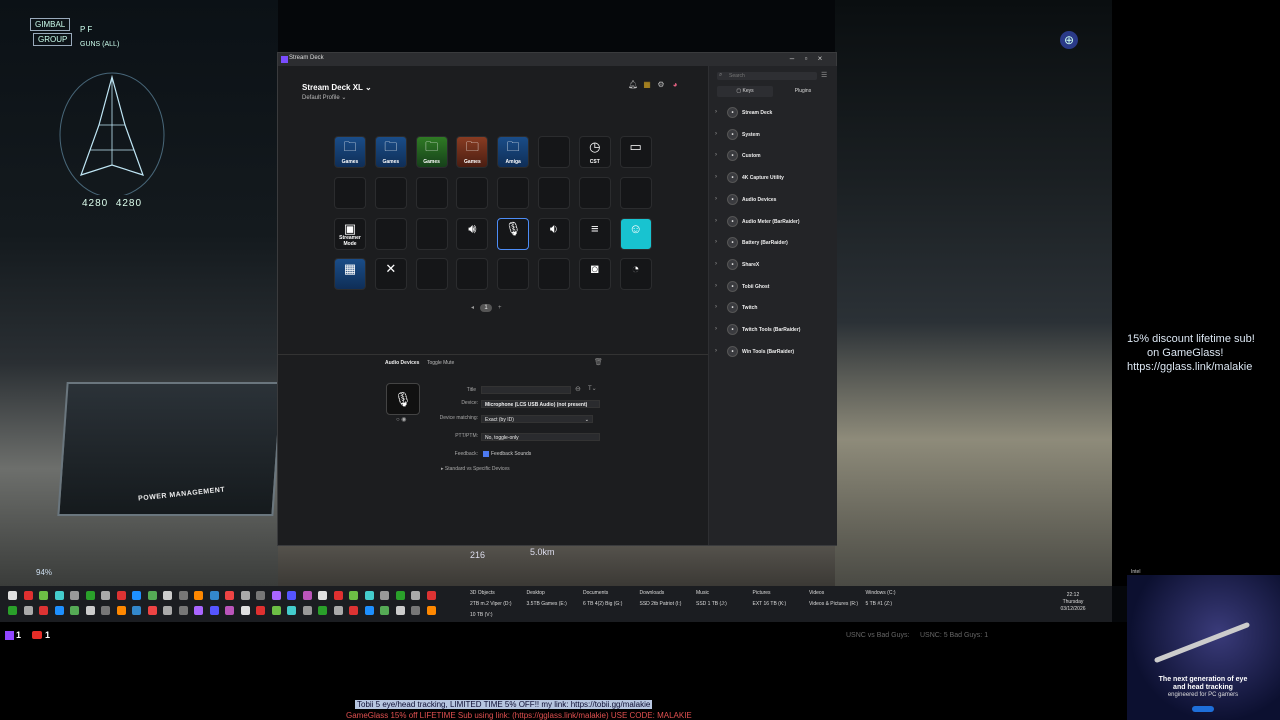  I want to click on category-item: › • Custom, so click(774, 156).